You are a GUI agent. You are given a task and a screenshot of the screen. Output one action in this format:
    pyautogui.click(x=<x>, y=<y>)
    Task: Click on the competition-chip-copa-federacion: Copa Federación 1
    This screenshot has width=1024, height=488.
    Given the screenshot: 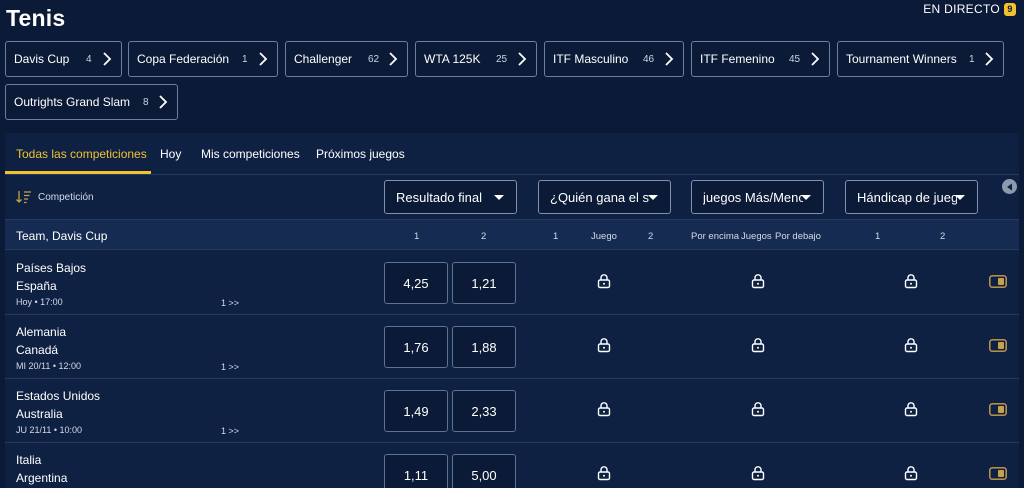 What is the action you would take?
    pyautogui.click(x=203, y=59)
    